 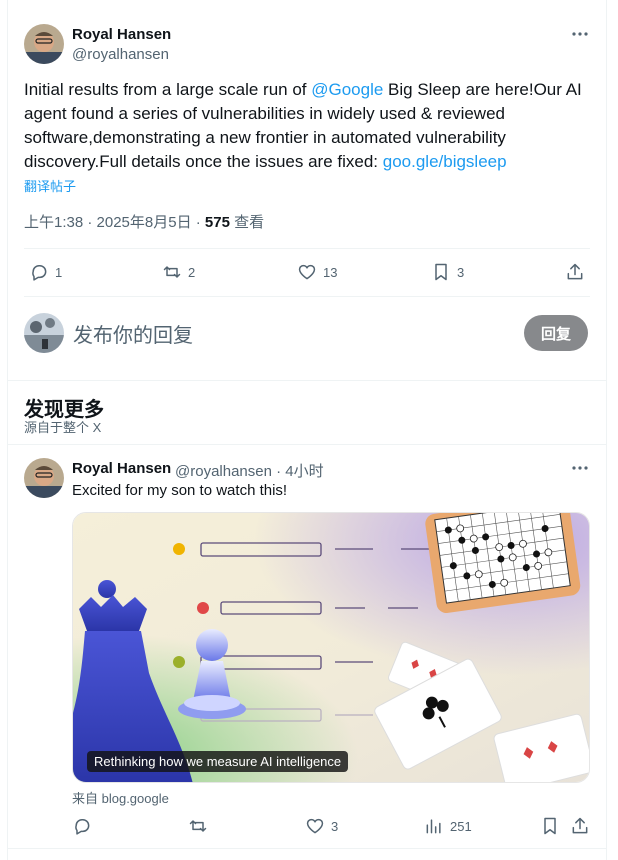 I want to click on author-handle: @royalhansen, so click(x=120, y=54).